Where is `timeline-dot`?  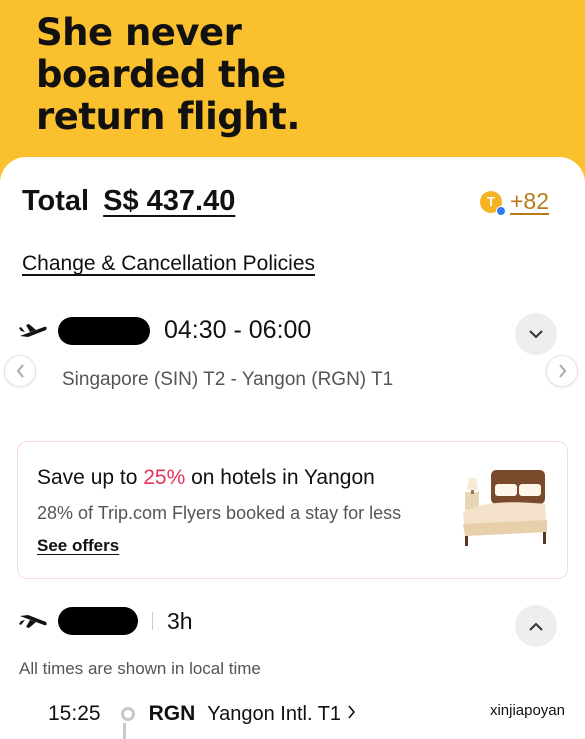
timeline-dot is located at coordinates (127, 714).